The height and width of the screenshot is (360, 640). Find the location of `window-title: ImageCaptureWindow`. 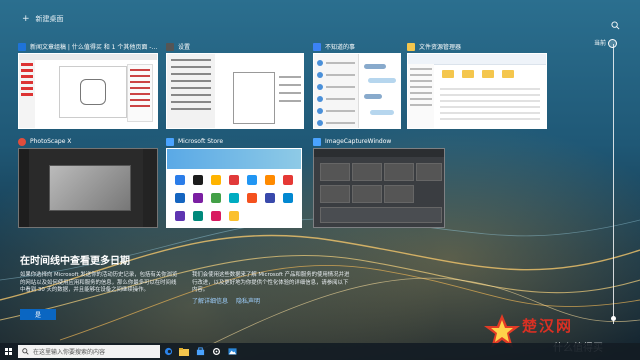

window-title: ImageCaptureWindow is located at coordinates (358, 141).